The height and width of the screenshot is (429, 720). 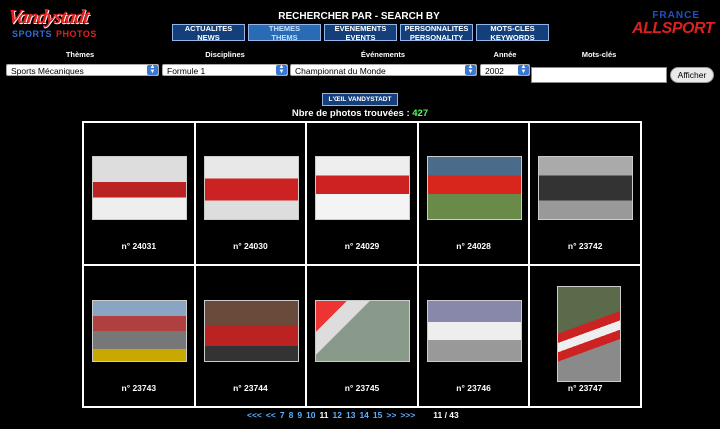 I want to click on photo-caption: n° 23746, so click(x=473, y=388).